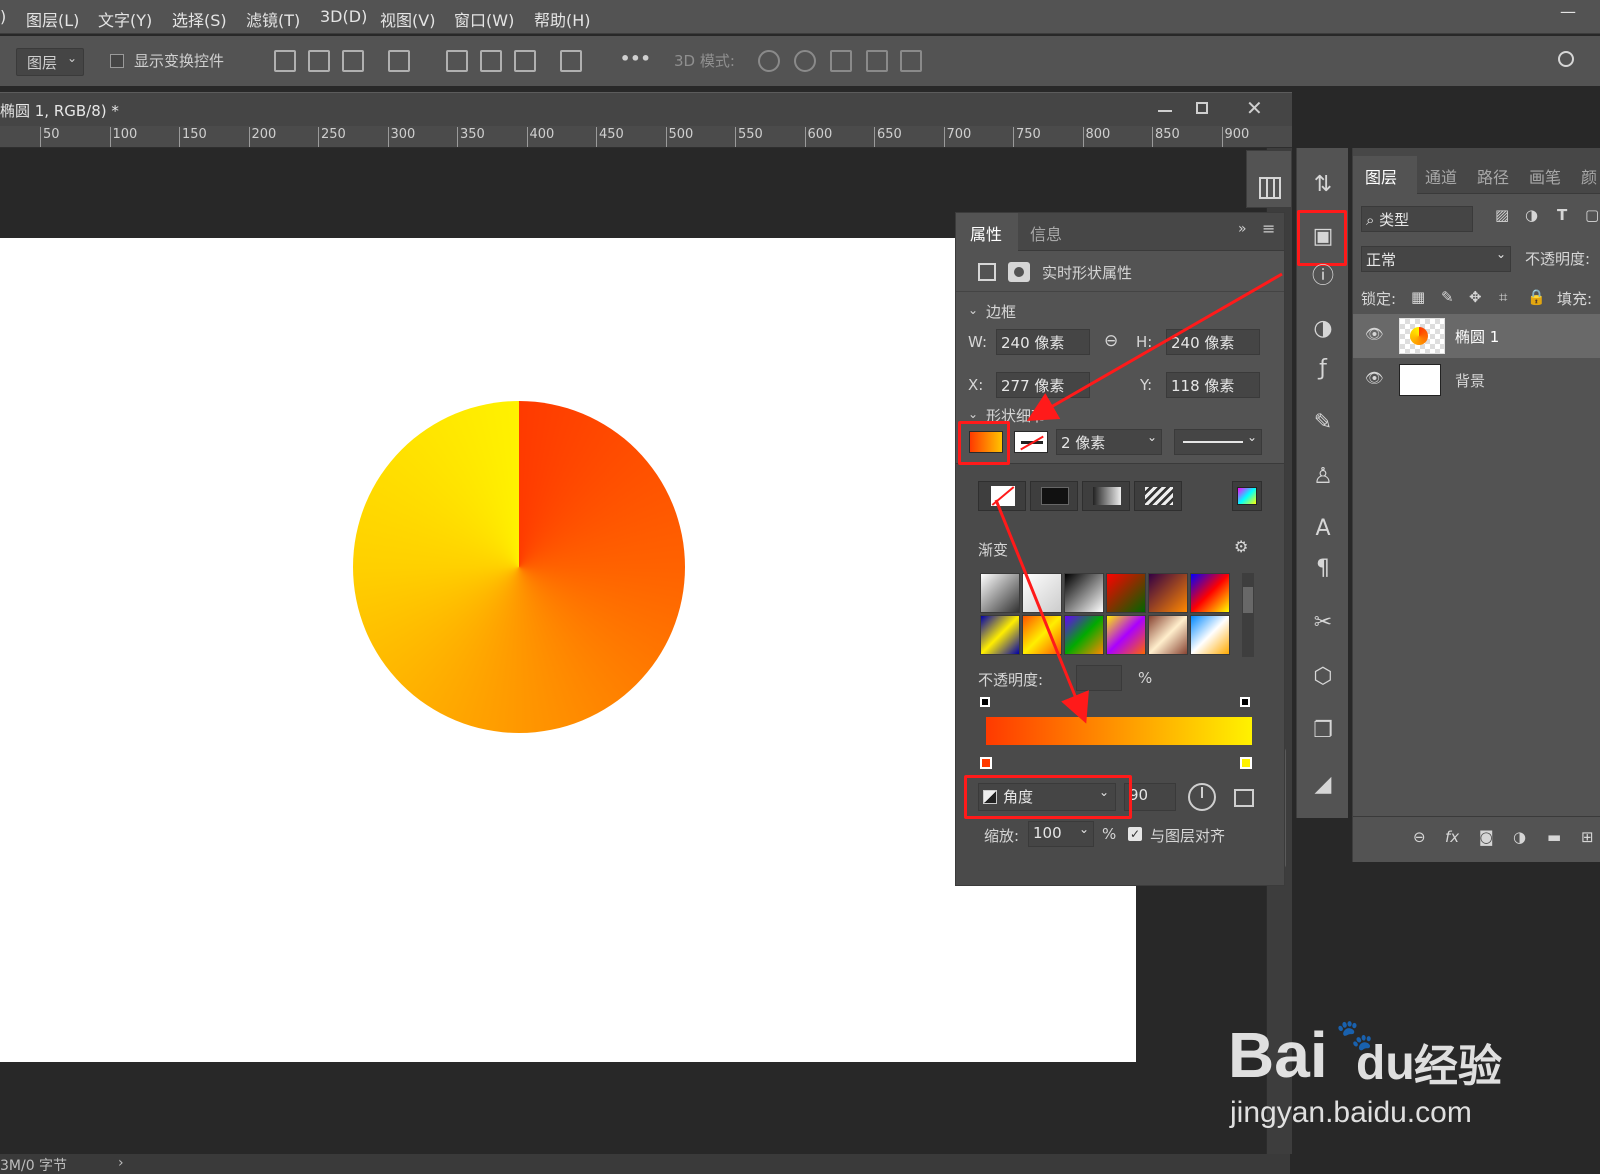  I want to click on watermark-url: jingyan.baidu.com, so click(1351, 1112).